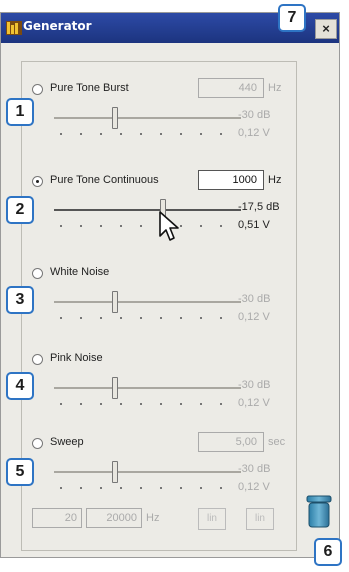 The height and width of the screenshot is (572, 349). I want to click on label-sweep: Sweep, so click(67, 442).